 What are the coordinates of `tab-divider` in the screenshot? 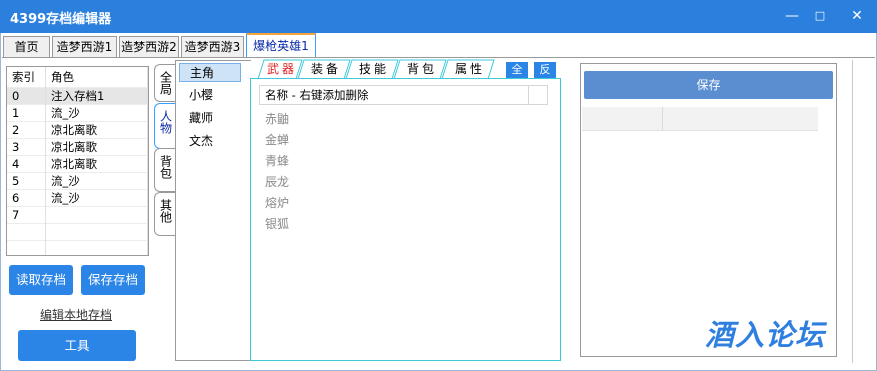 It's located at (438, 57).